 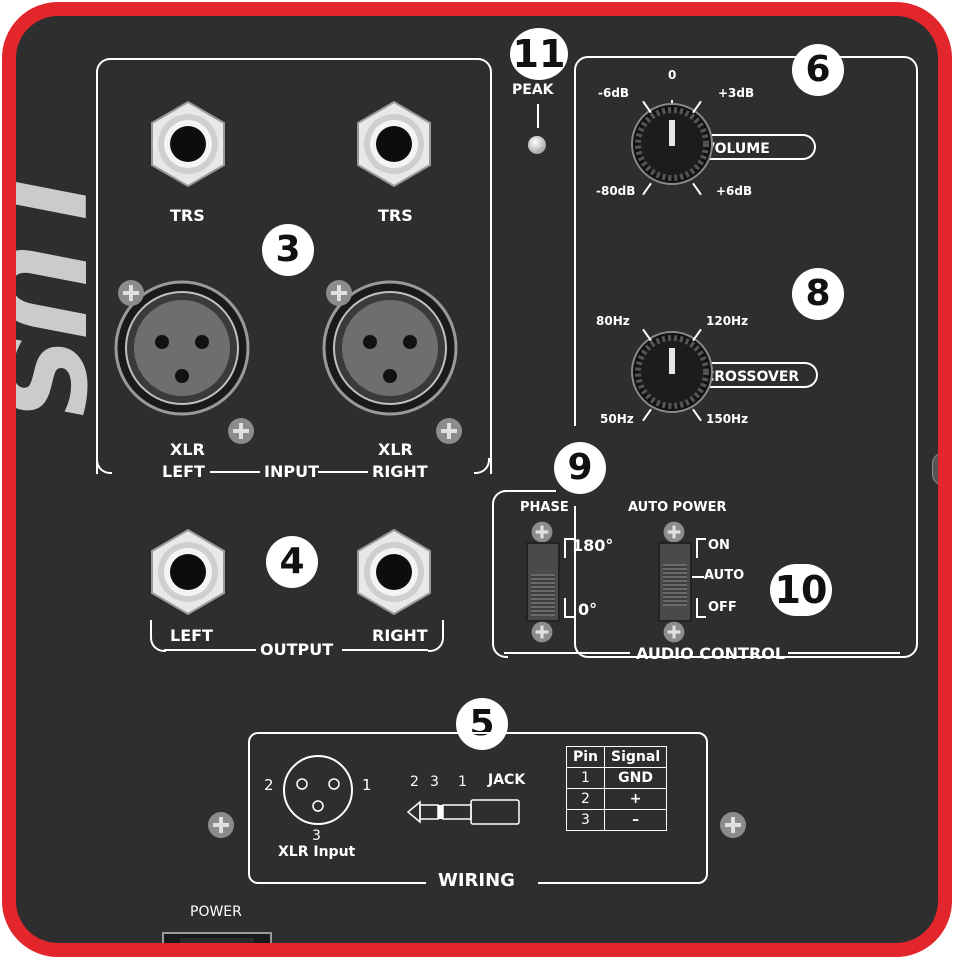 What do you see at coordinates (736, 93) in the screenshot?
I see `volume-scale-upper-right: +3dB` at bounding box center [736, 93].